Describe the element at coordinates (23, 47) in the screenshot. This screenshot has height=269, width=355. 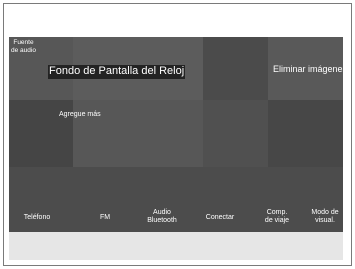
I see `audio-source-button: Fuente de audio` at that location.